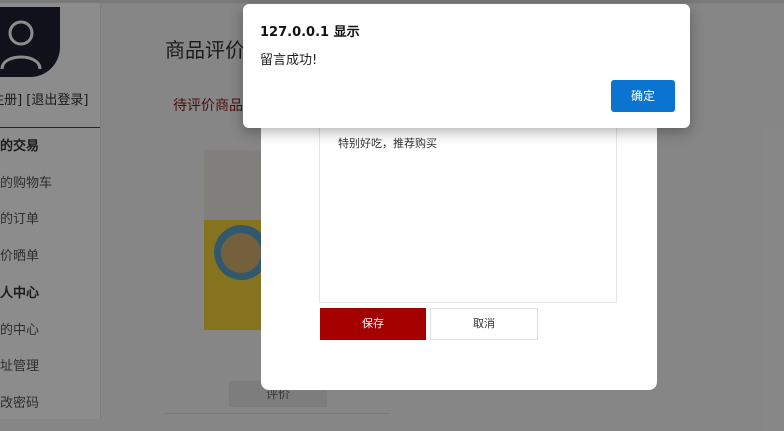  I want to click on alert-message: 留言成功!, so click(289, 60).